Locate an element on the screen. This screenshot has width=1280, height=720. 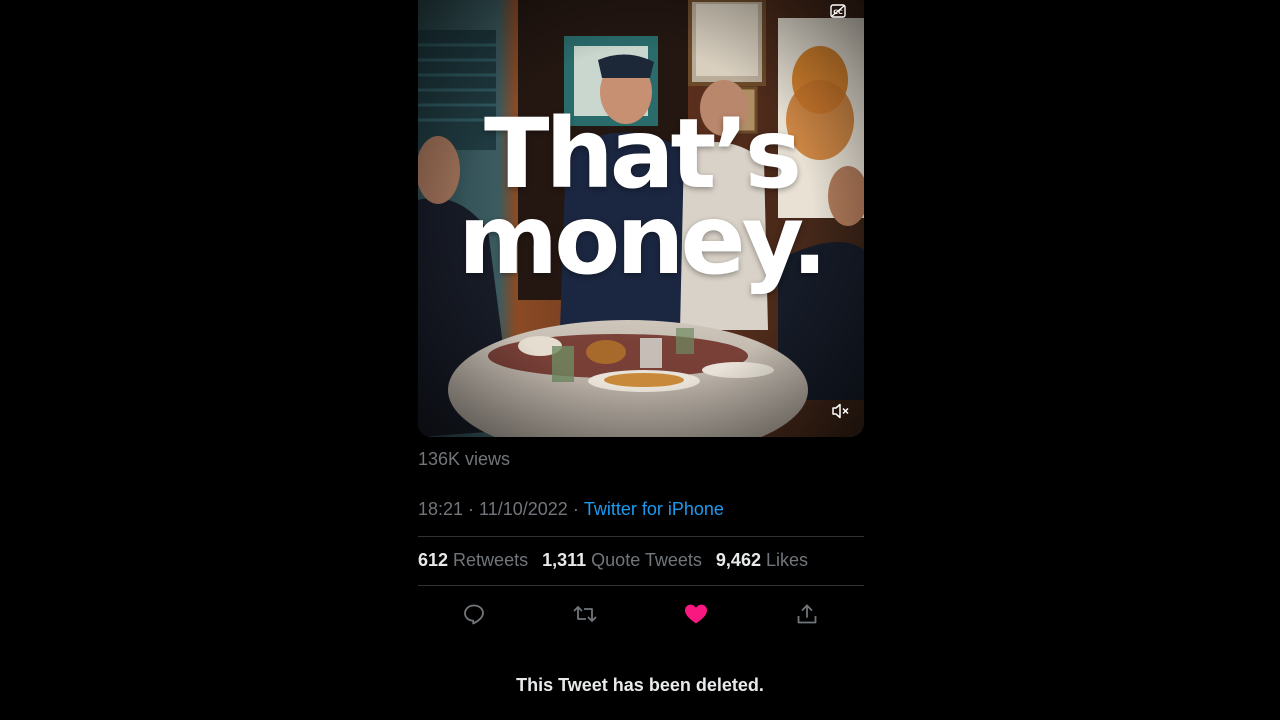
likes-stat: 9,462 Likes is located at coordinates (762, 560).